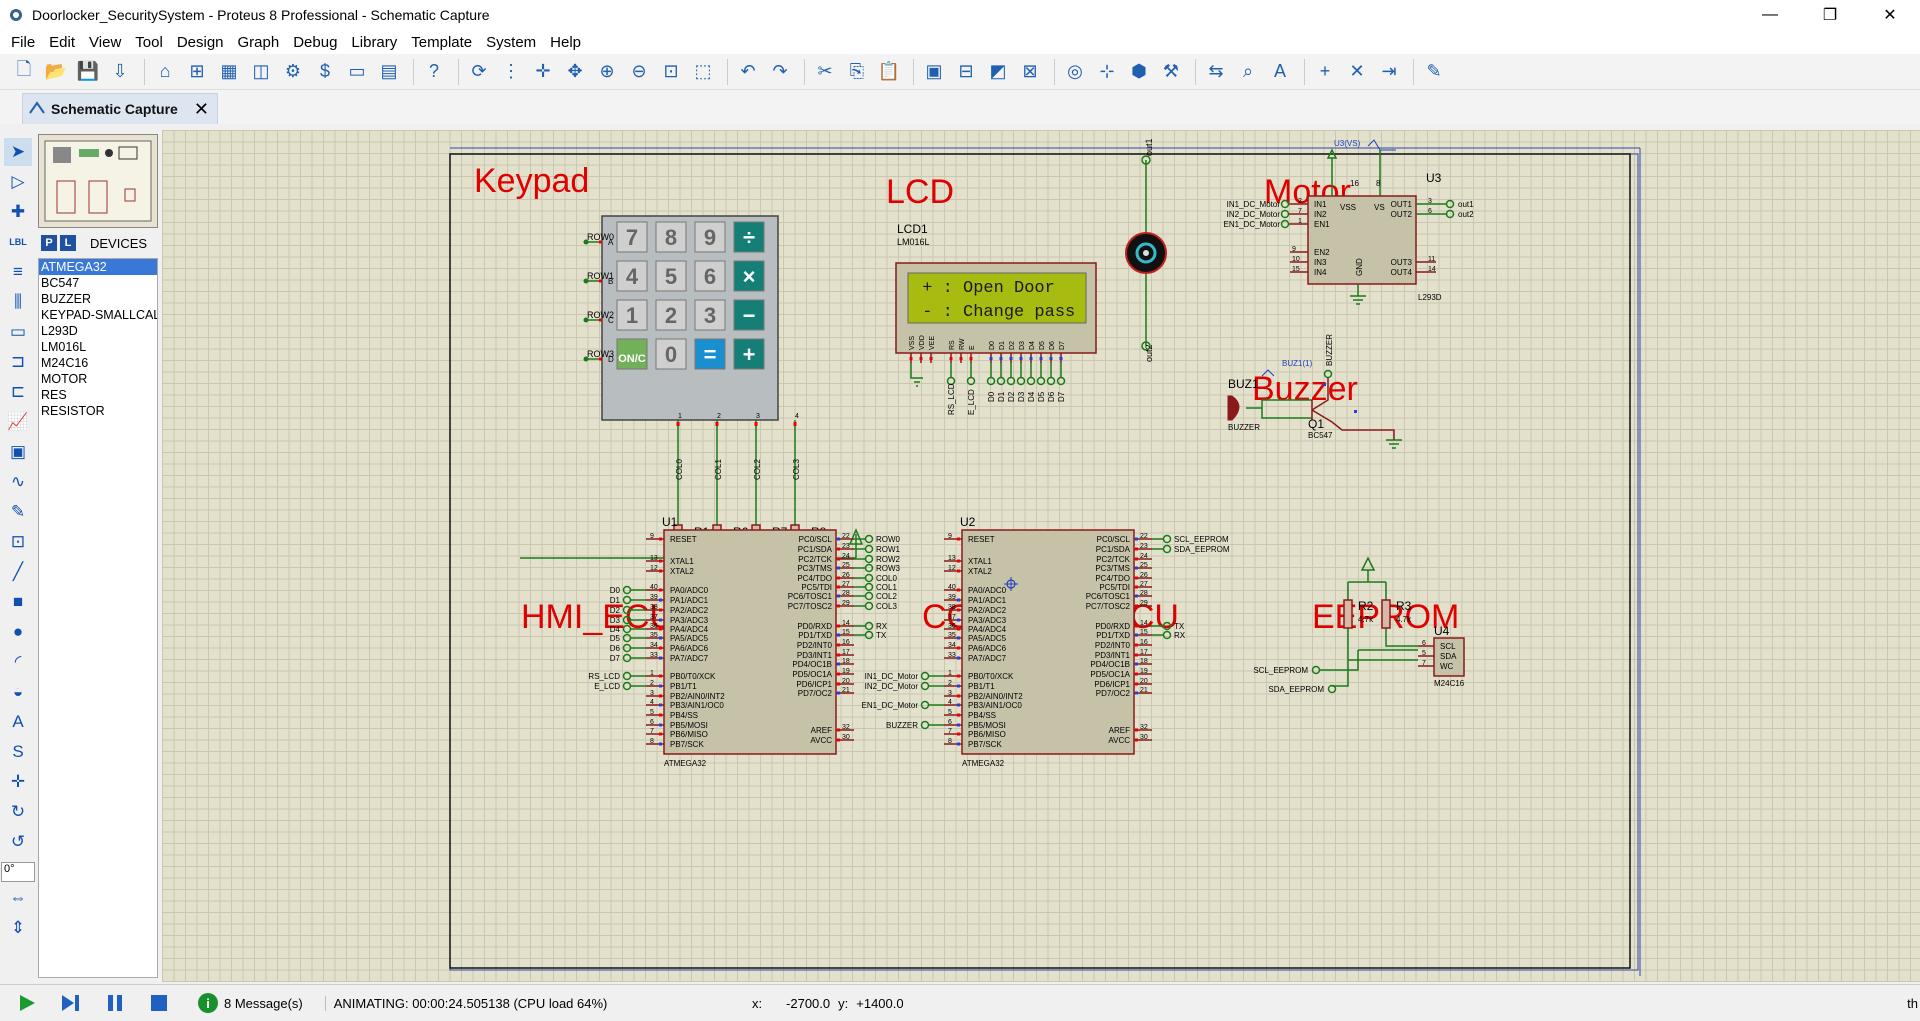 The image size is (1920, 1021). Describe the element at coordinates (18, 602) in the screenshot. I see `box-icon: ■` at that location.